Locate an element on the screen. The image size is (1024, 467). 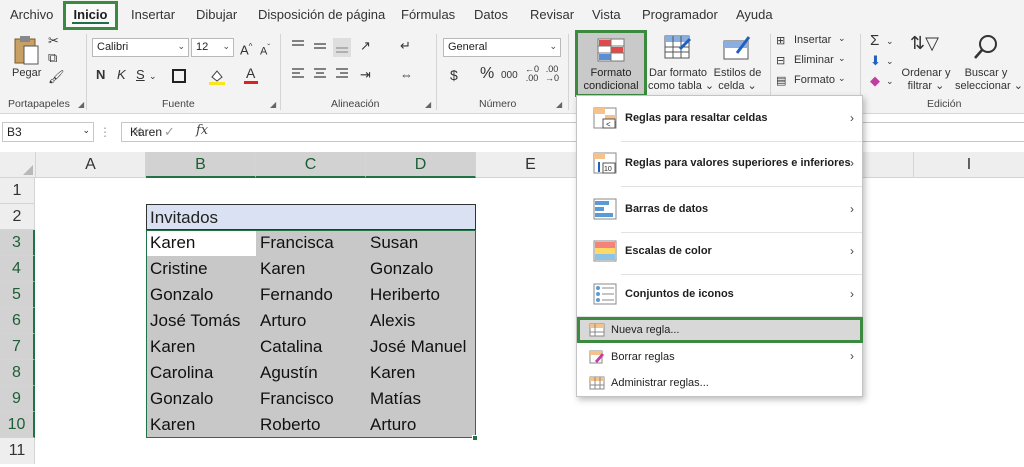
row-header-4: 4 is located at coordinates (17, 269).